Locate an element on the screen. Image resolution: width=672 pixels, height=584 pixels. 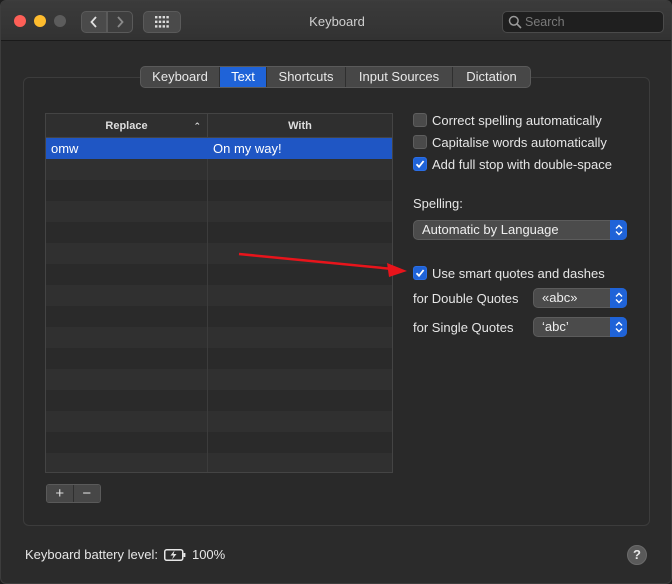
table-row: omw On my way! is located at coordinates (219, 148).